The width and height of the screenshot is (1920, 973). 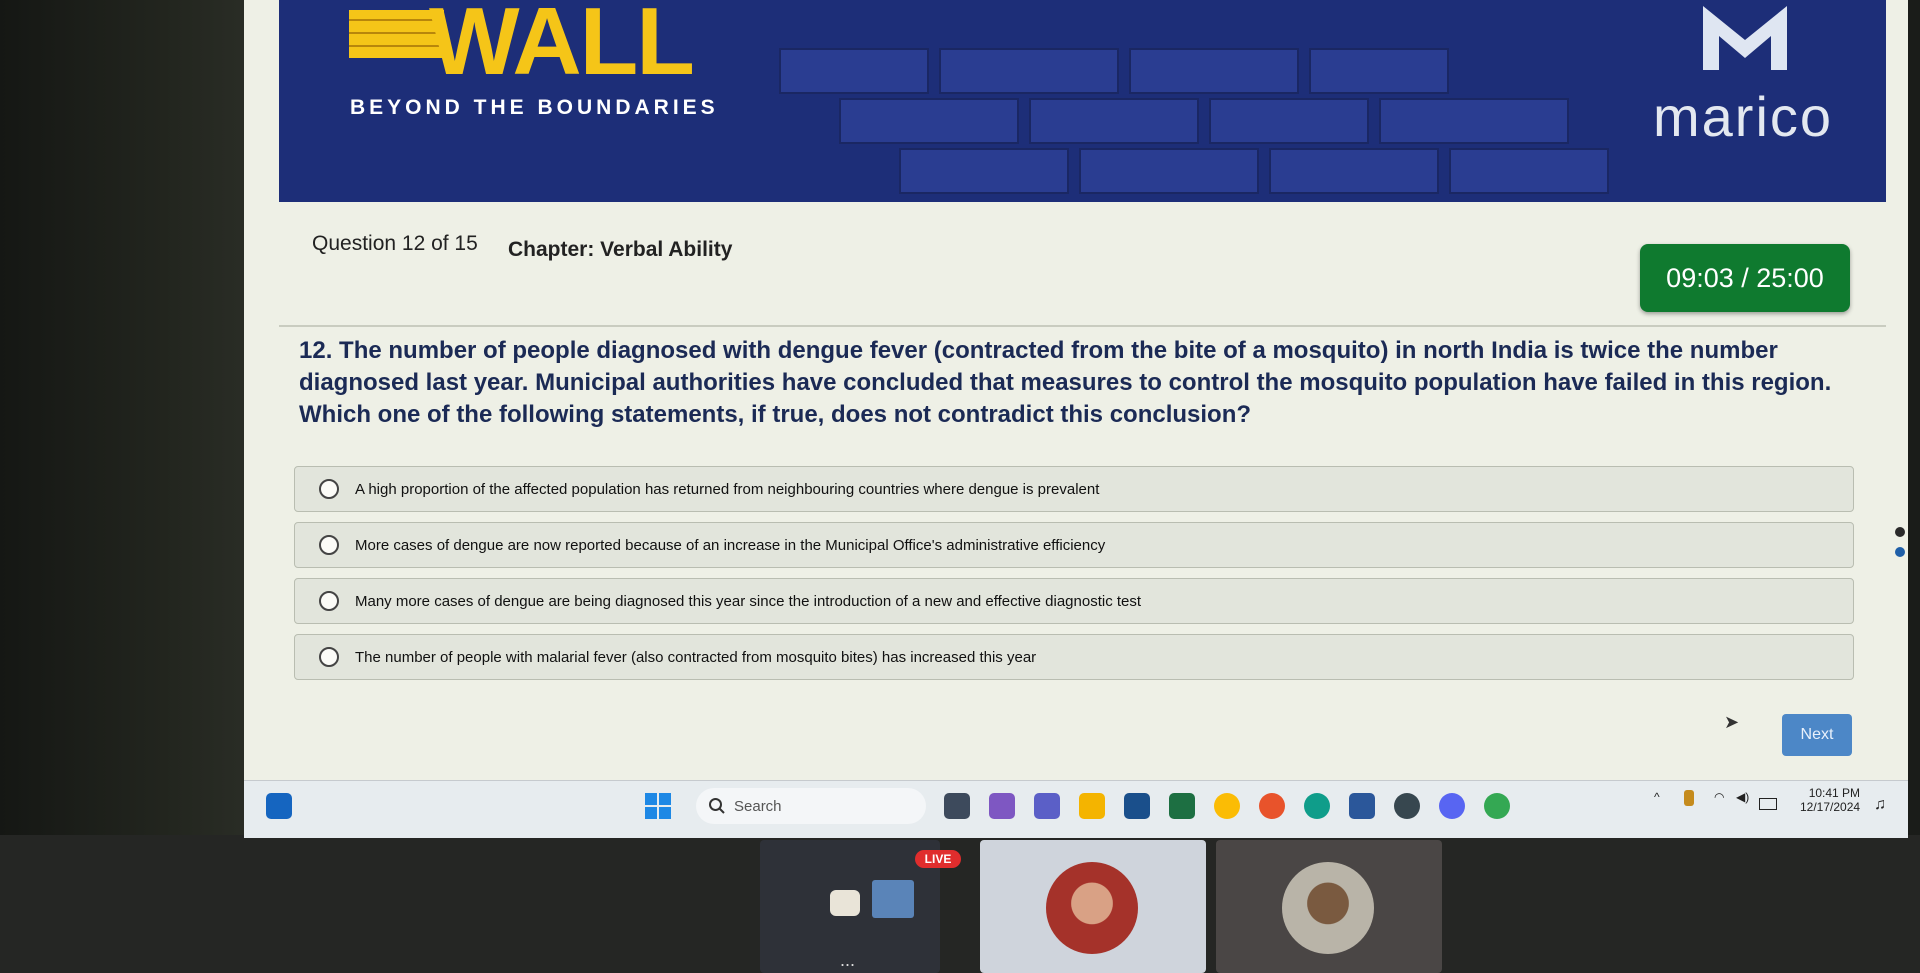 What do you see at coordinates (125, 486) in the screenshot?
I see `monitor-bezel-left` at bounding box center [125, 486].